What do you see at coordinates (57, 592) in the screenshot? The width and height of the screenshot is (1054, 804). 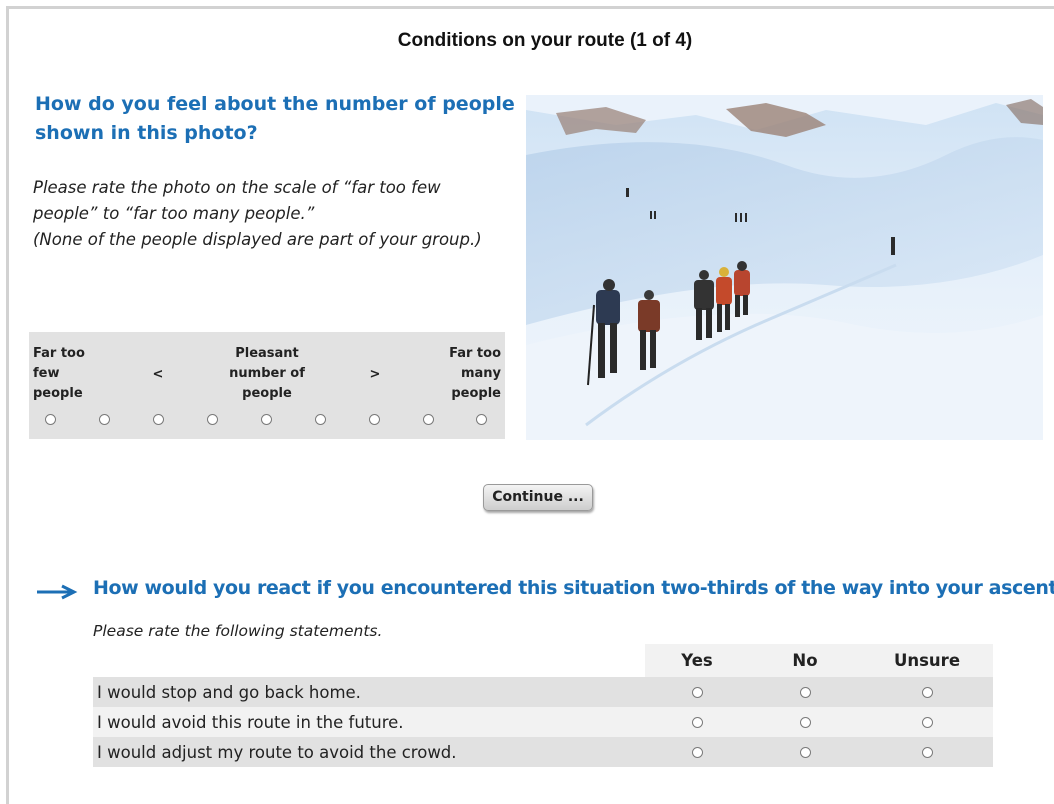 I see `arrow-right-icon` at bounding box center [57, 592].